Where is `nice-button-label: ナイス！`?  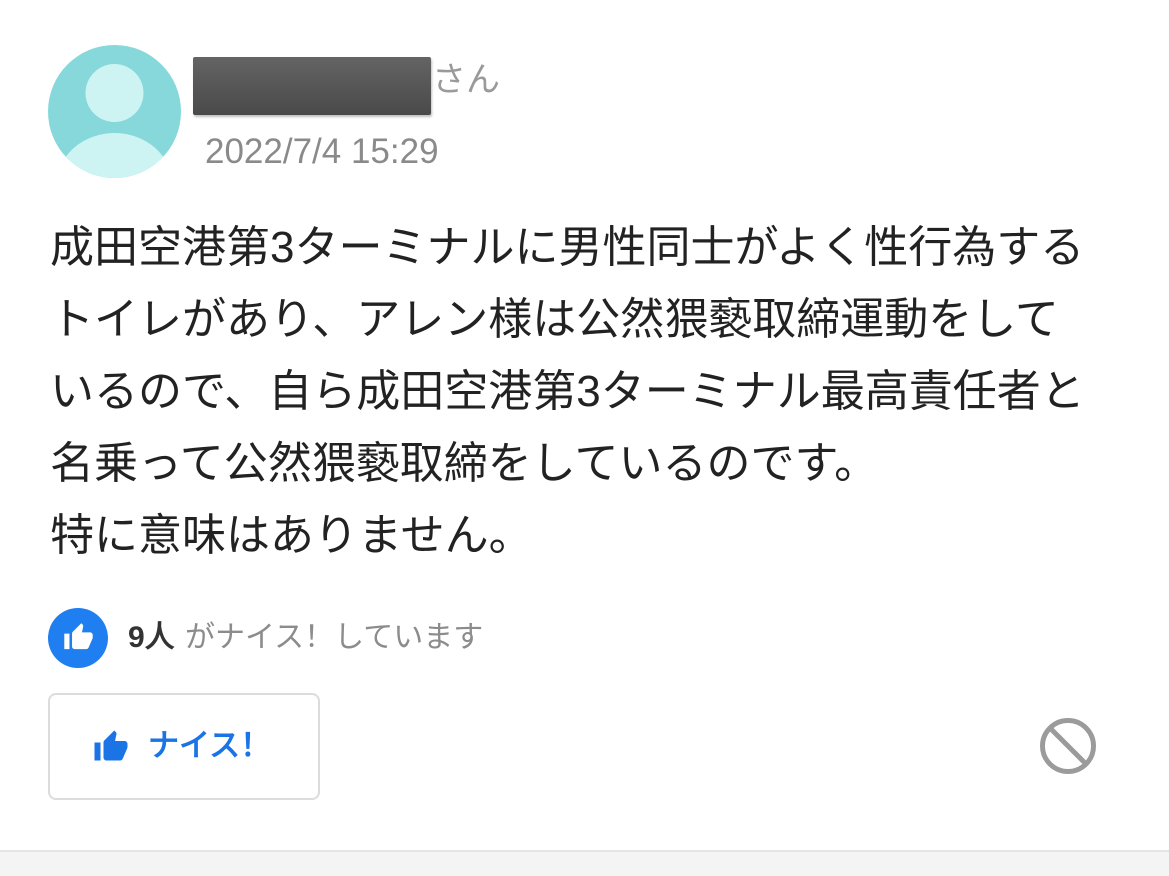
nice-button-label: ナイス！ is located at coordinates (210, 745).